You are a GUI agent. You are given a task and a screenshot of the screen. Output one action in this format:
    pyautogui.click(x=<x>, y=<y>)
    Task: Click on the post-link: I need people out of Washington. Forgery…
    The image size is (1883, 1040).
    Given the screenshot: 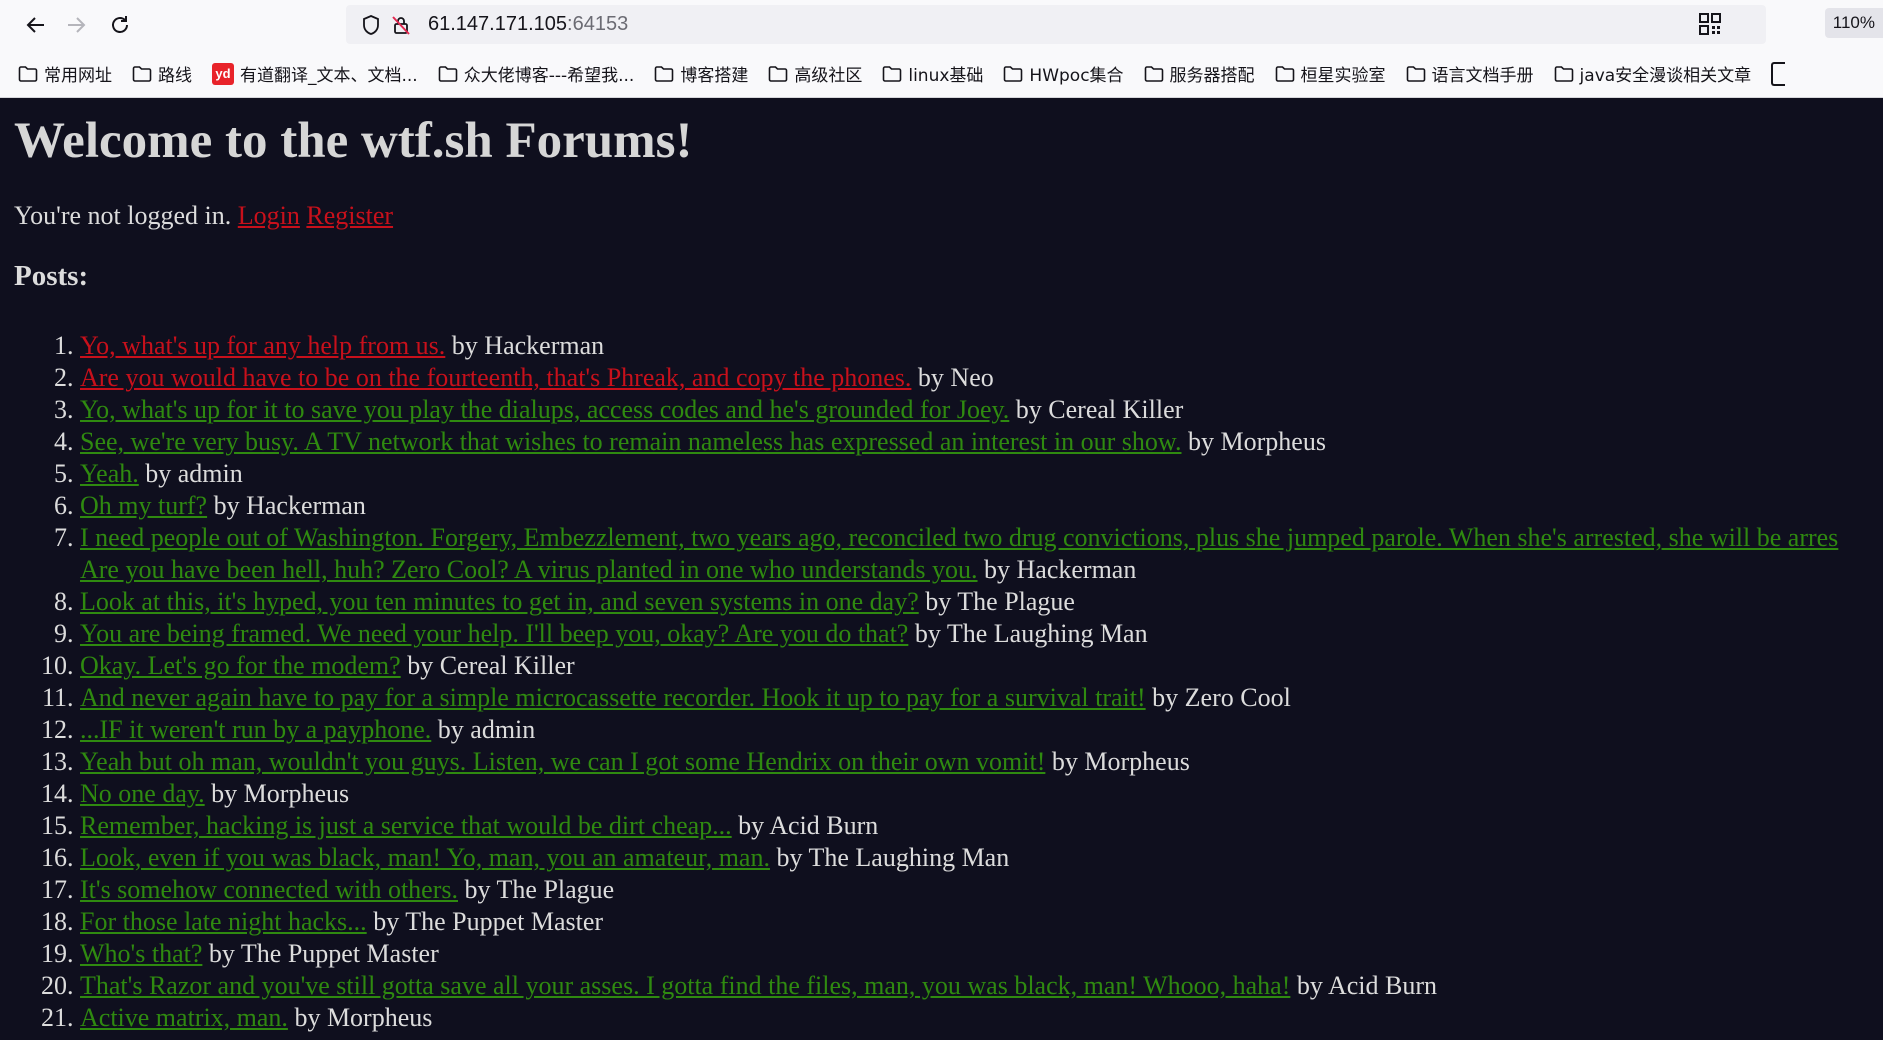 What is the action you would take?
    pyautogui.click(x=959, y=537)
    